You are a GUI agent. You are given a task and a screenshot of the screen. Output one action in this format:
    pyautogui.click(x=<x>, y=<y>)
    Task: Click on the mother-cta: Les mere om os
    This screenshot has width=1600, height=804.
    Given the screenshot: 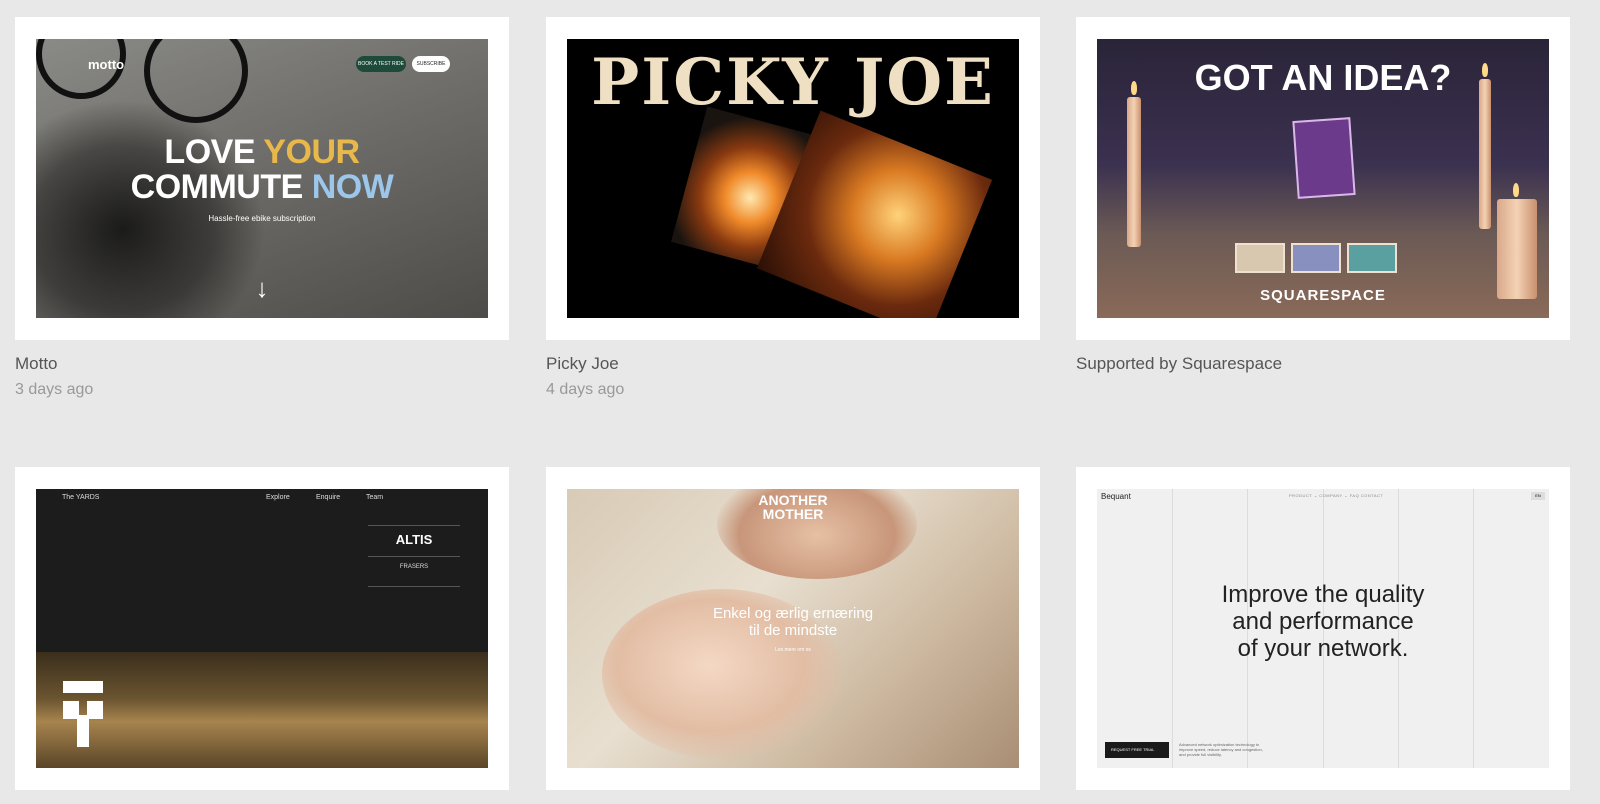 What is the action you would take?
    pyautogui.click(x=793, y=650)
    